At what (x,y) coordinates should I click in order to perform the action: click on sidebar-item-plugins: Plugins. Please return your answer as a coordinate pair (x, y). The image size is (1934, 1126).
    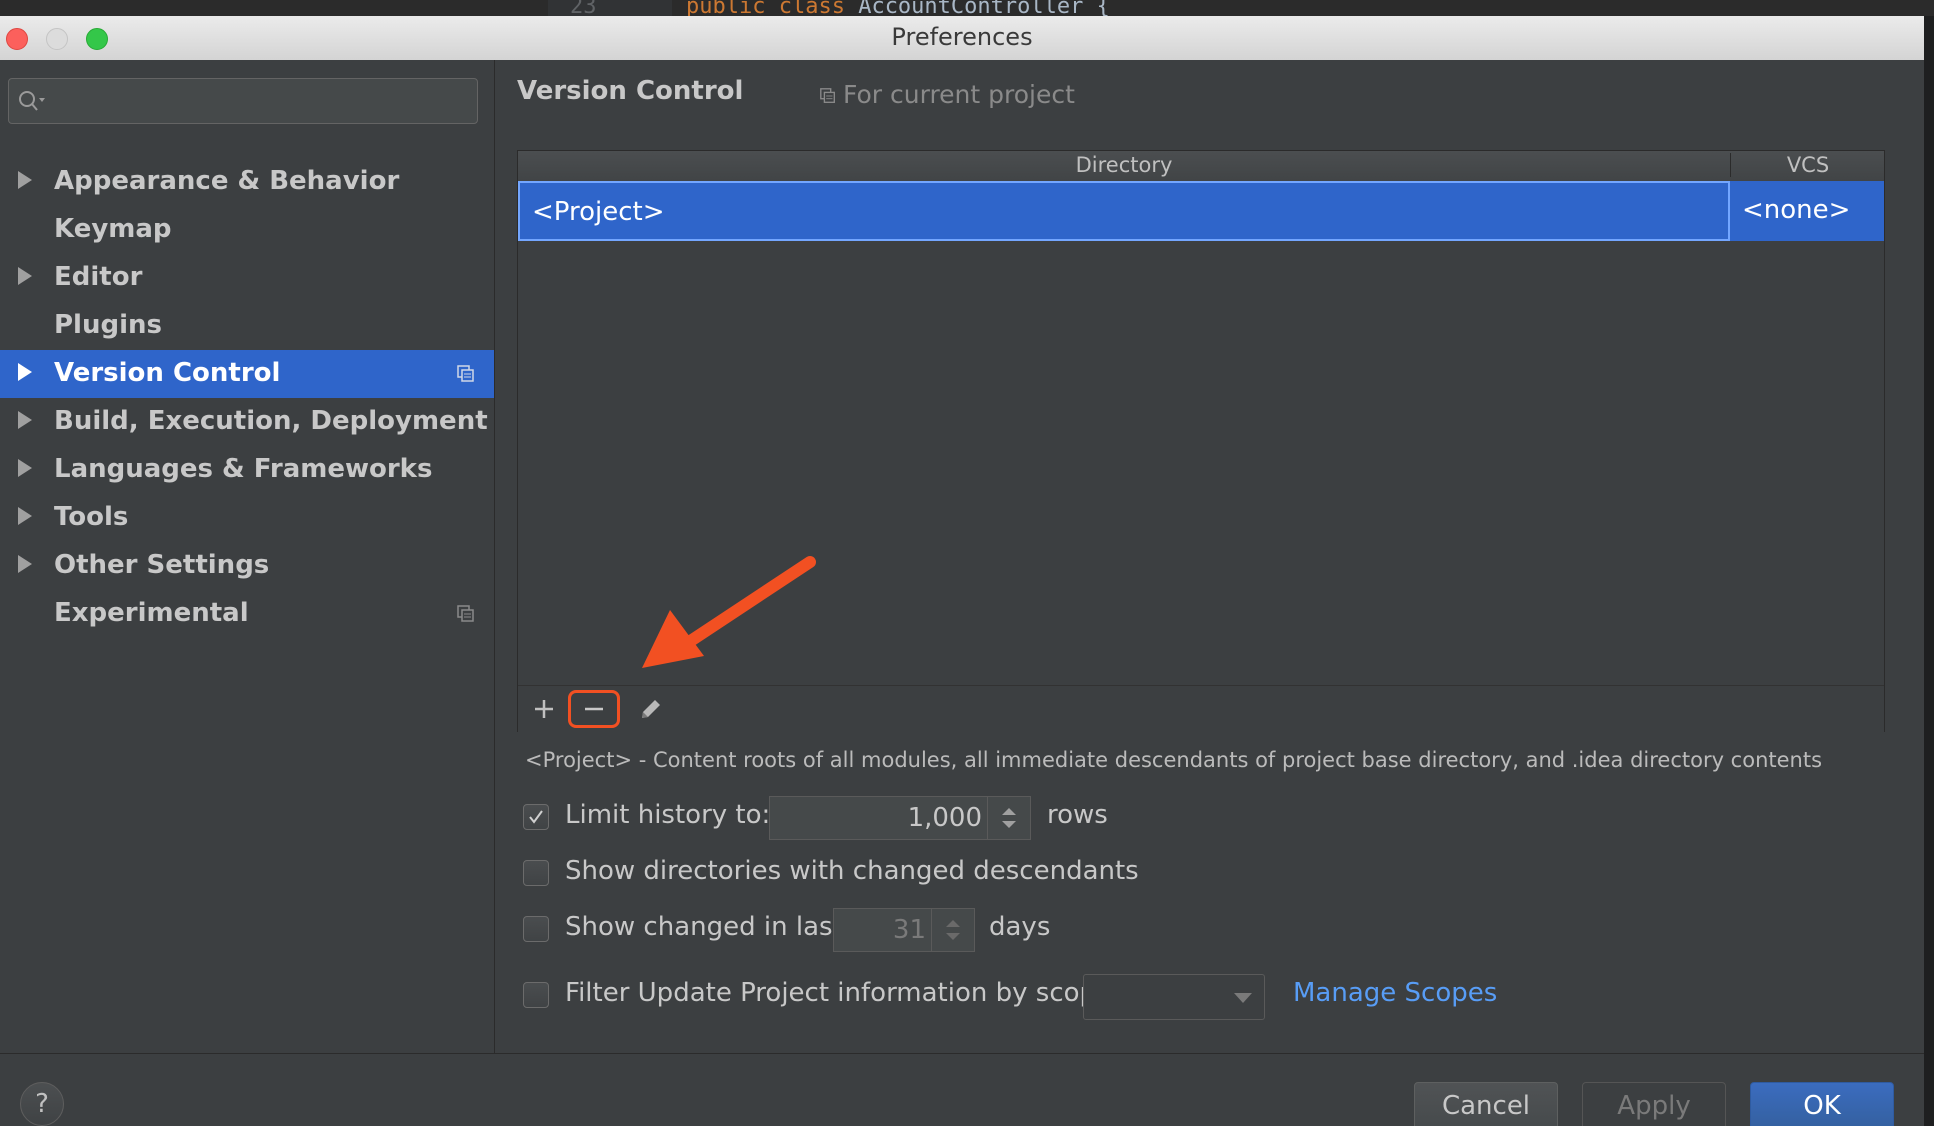
    Looking at the image, I should click on (247, 326).